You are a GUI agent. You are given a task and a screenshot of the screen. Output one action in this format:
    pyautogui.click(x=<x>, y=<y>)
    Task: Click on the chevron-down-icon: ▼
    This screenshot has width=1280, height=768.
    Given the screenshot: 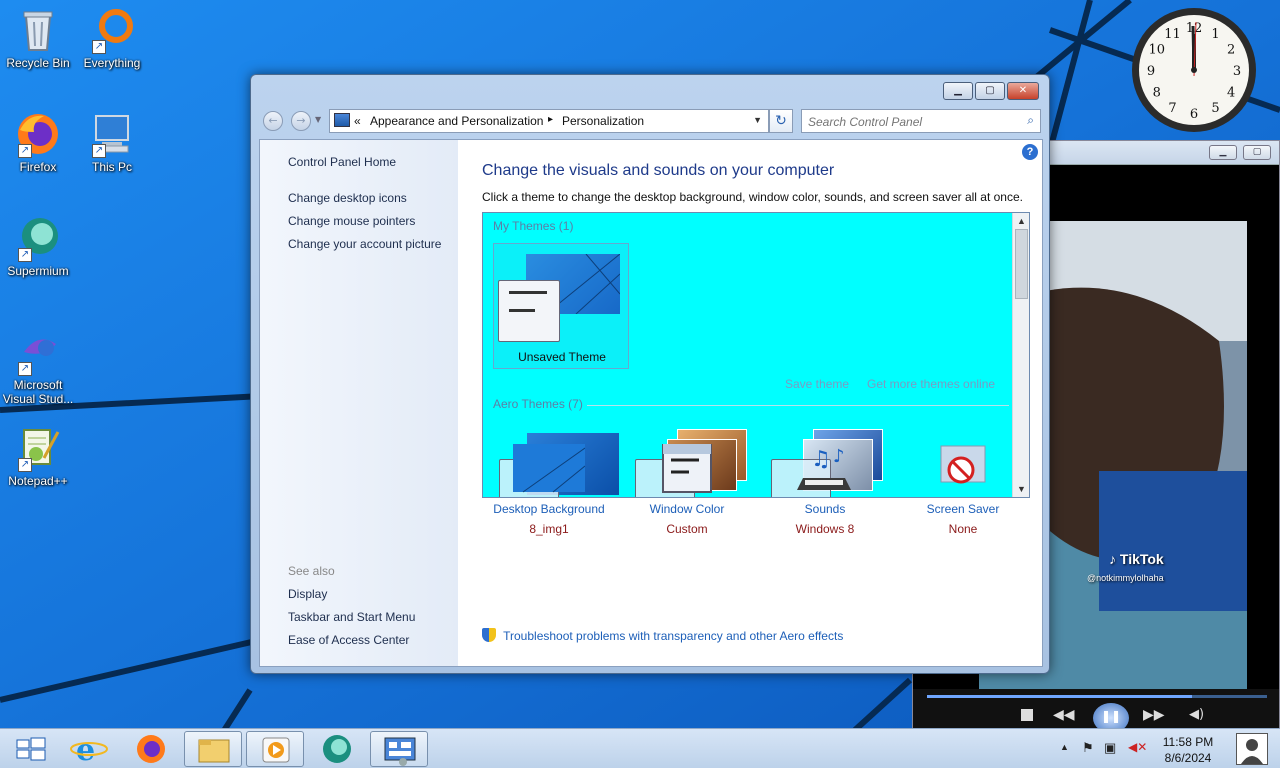 What is the action you would take?
    pyautogui.click(x=757, y=120)
    